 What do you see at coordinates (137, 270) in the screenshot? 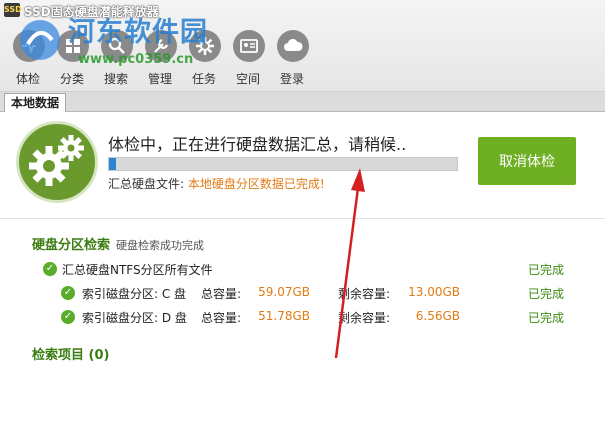
I see `row-label: 汇总硬盘NTFS分区所有文件` at bounding box center [137, 270].